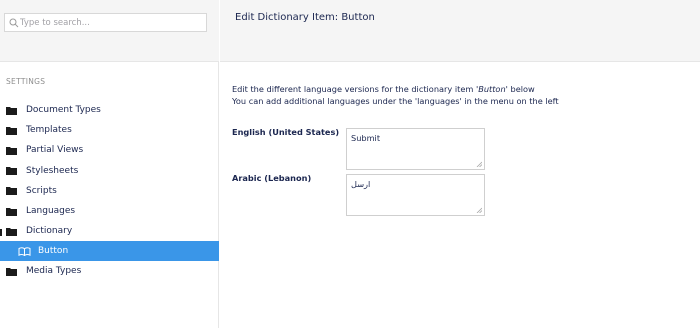 The width and height of the screenshot is (700, 328). Describe the element at coordinates (286, 132) in the screenshot. I see `language-label-english: English (United States)` at that location.